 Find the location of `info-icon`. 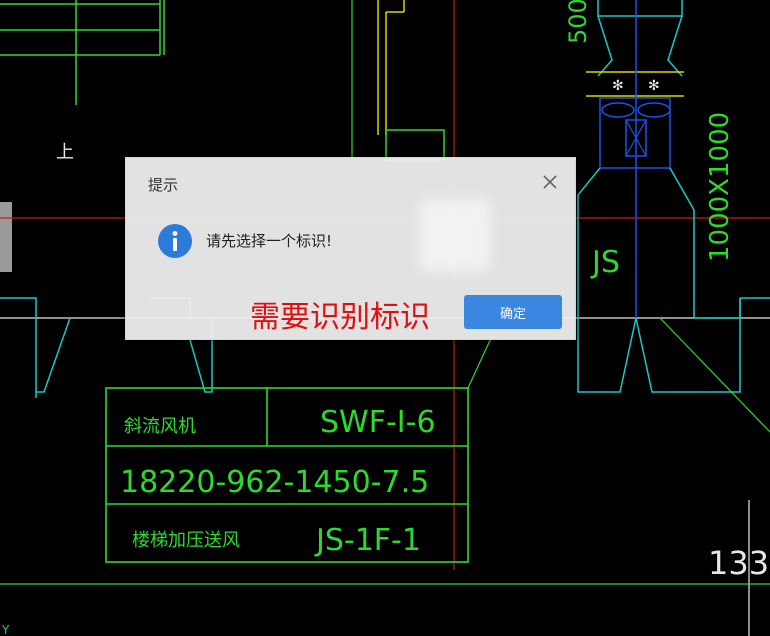

info-icon is located at coordinates (175, 241).